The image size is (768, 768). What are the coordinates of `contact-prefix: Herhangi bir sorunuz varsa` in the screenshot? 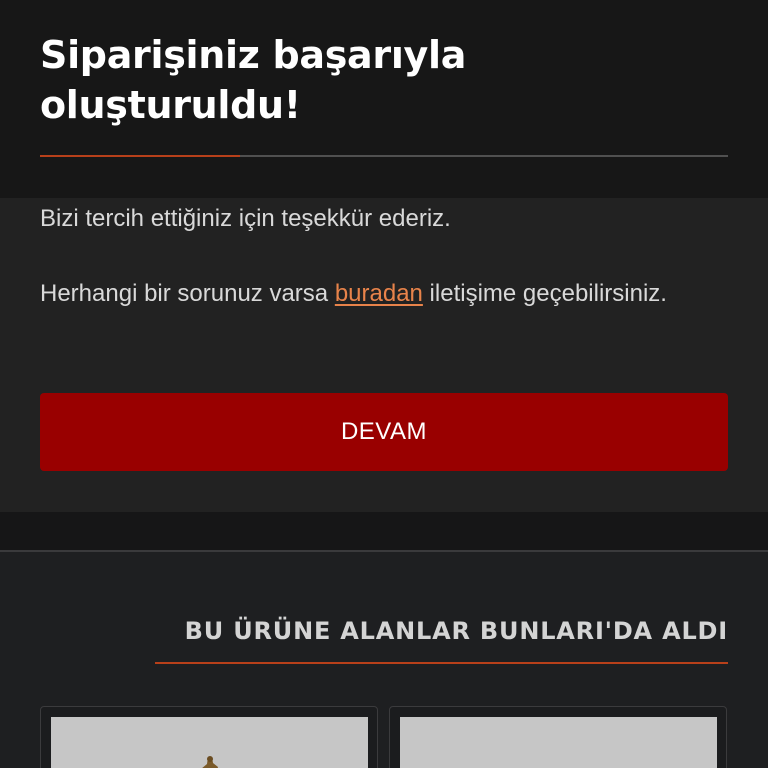 It's located at (187, 293).